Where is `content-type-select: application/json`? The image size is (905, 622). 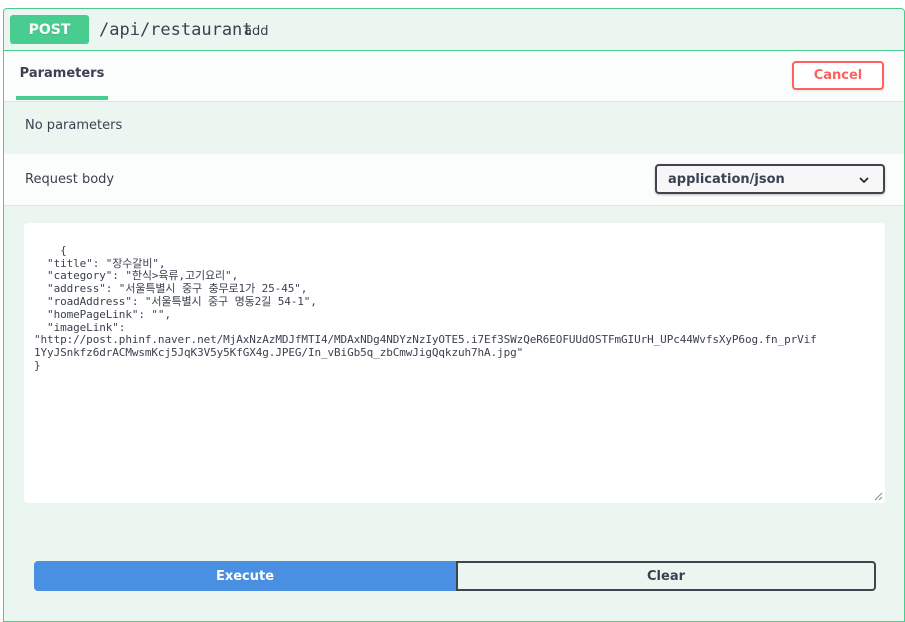 content-type-select: application/json is located at coordinates (770, 179).